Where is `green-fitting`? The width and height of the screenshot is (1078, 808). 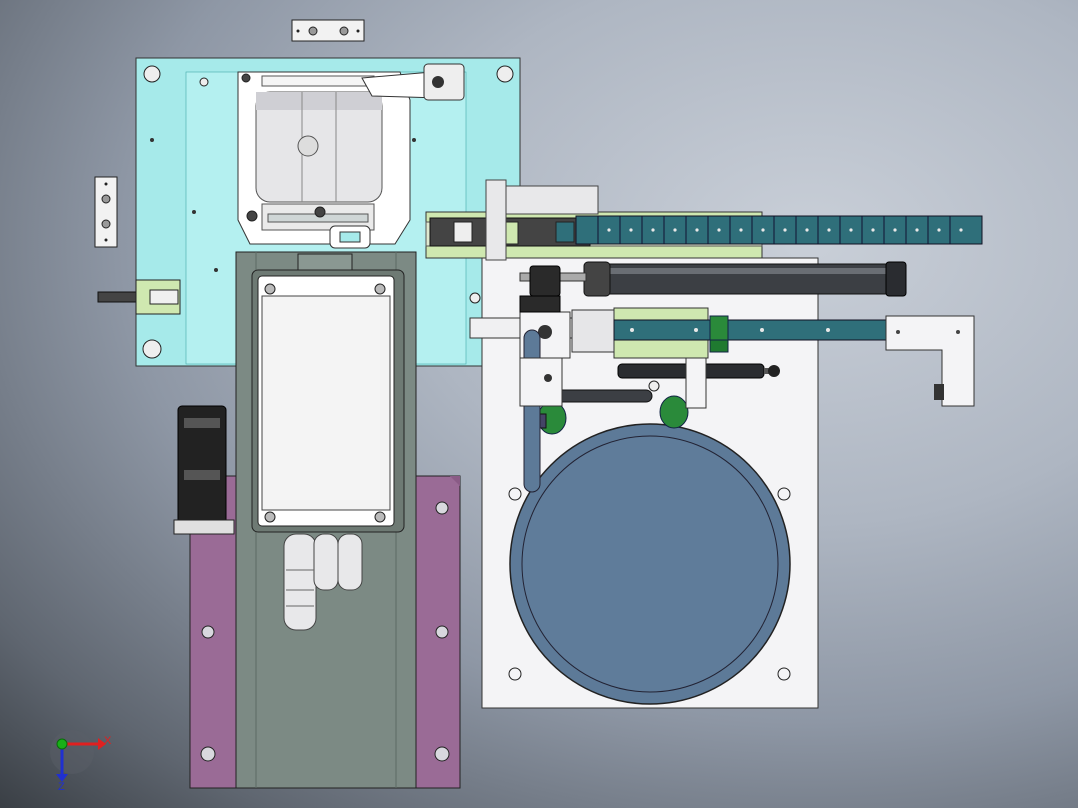 green-fitting is located at coordinates (674, 412).